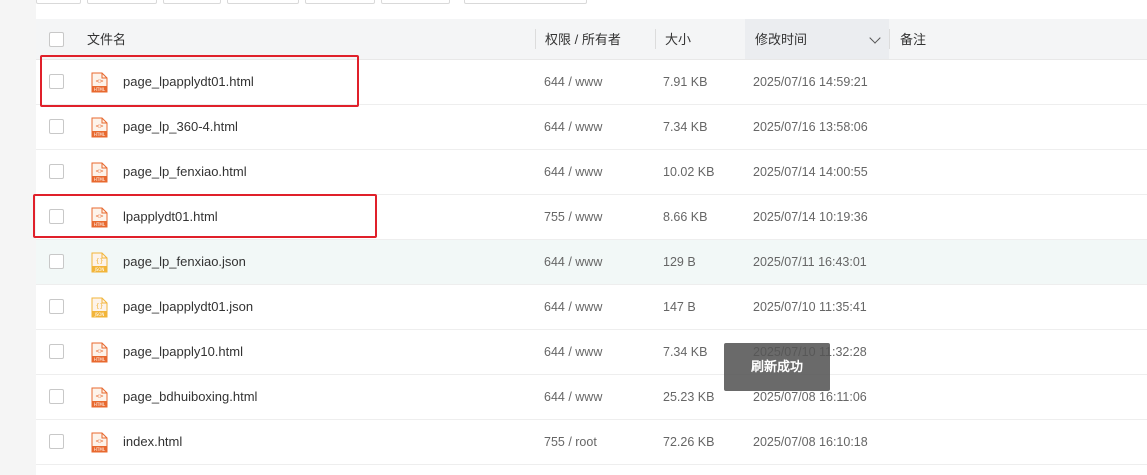 The height and width of the screenshot is (475, 1147). What do you see at coordinates (875, 38) in the screenshot?
I see `chevron-down-icon` at bounding box center [875, 38].